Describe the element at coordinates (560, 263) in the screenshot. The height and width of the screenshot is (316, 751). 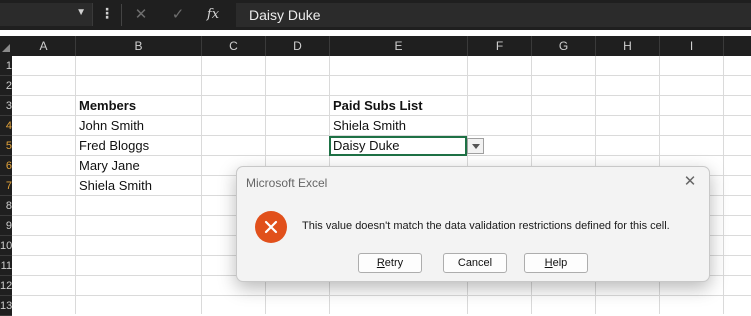
I see `help-label: elp` at that location.